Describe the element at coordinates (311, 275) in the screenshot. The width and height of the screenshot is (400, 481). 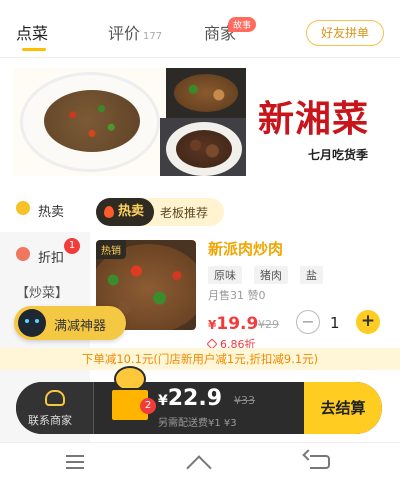
I see `dish-attr: 盐` at that location.